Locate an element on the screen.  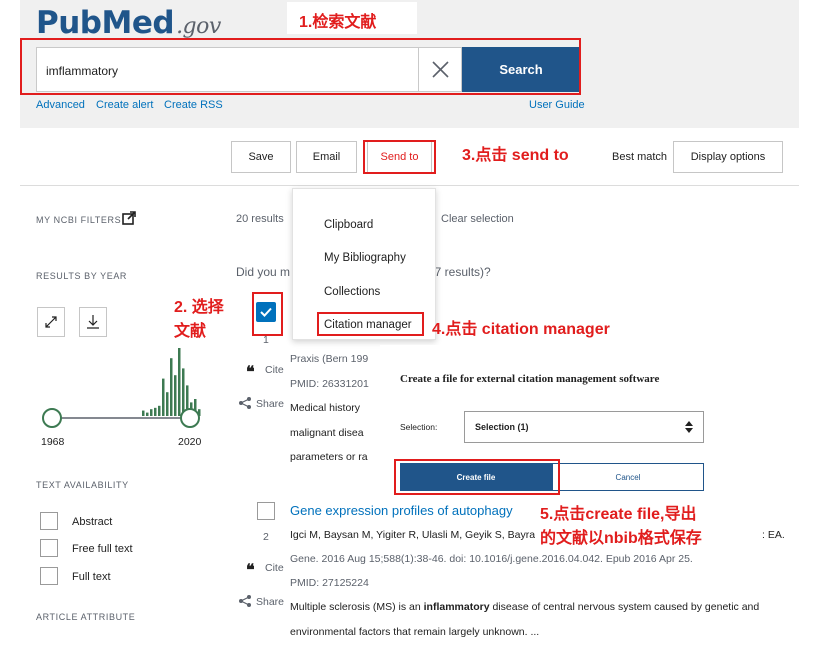
result-1-snippet-3: parameters or ra is located at coordinates (329, 457).